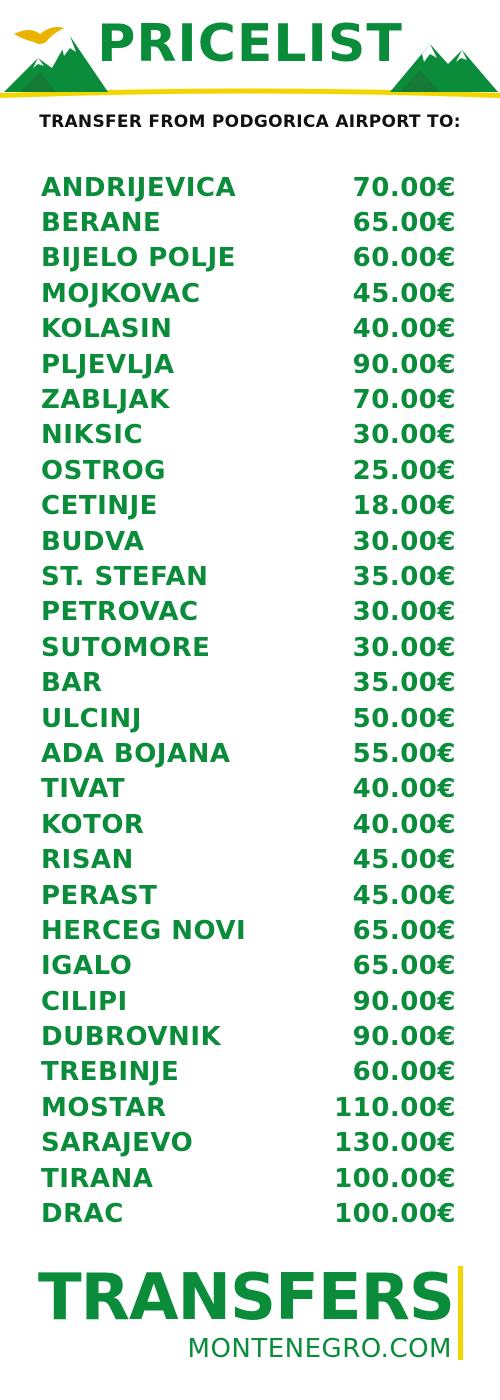  Describe the element at coordinates (87, 966) in the screenshot. I see `destination-name: IGALO` at that location.